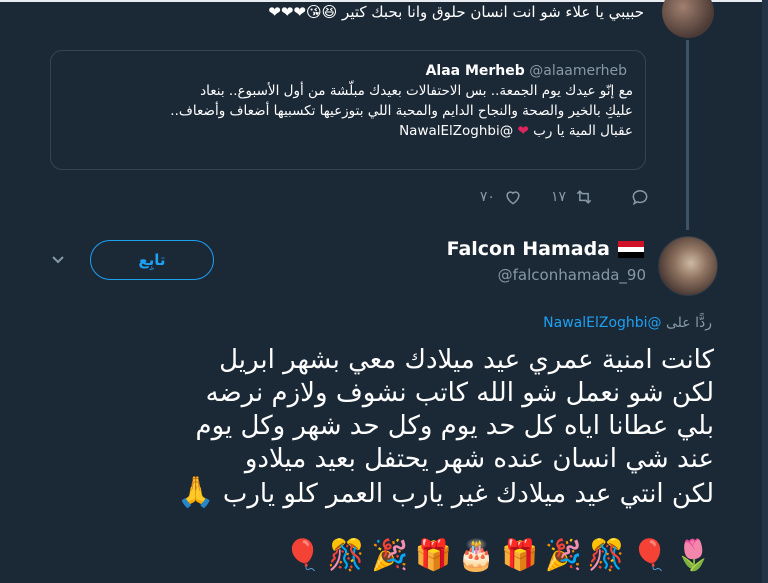 The height and width of the screenshot is (583, 768). What do you see at coordinates (583, 131) in the screenshot?
I see `quoted-line-3-text: عقبال المية يا رب` at bounding box center [583, 131].